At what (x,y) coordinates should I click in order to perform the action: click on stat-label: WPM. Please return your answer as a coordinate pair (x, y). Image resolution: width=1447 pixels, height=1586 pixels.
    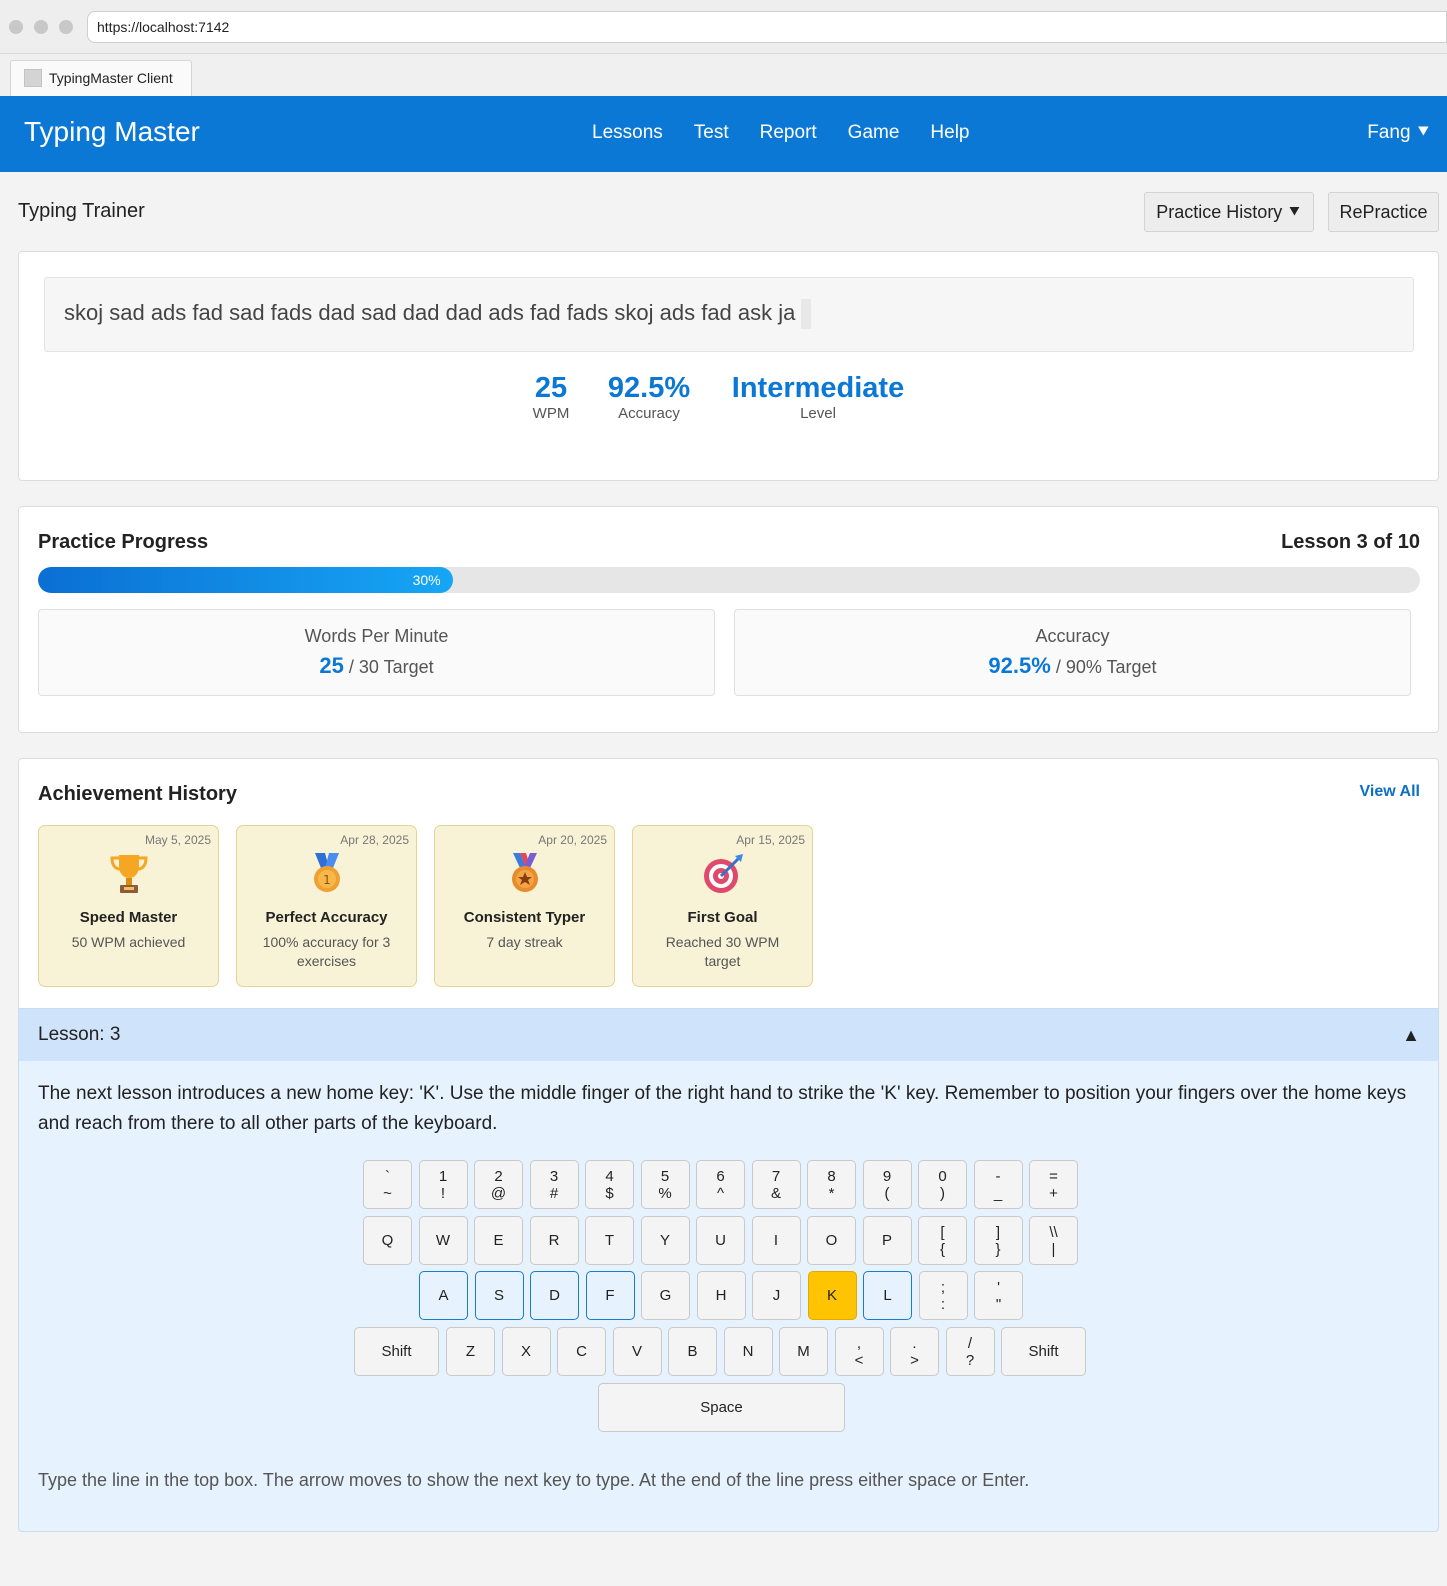
    Looking at the image, I should click on (551, 413).